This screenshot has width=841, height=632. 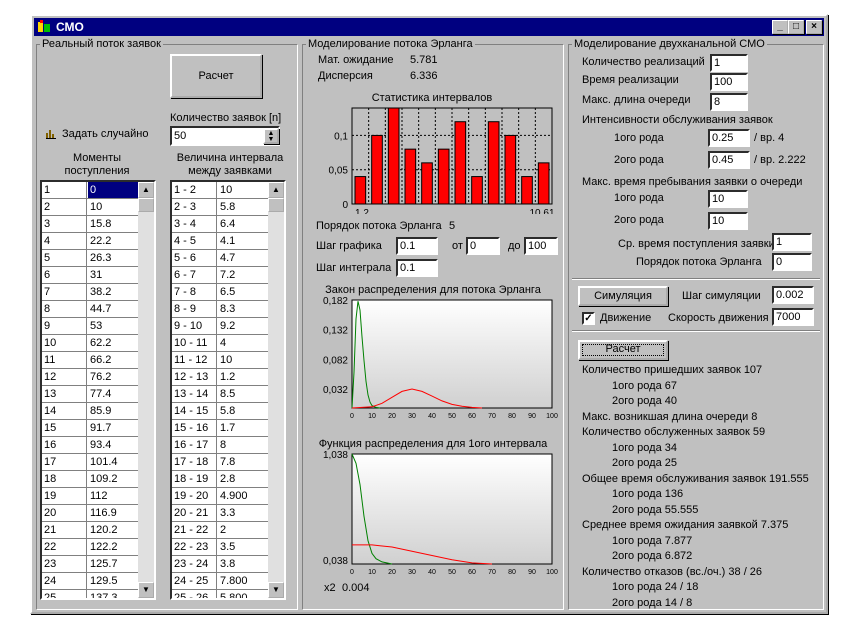 I want to click on list-row: 20 116.9, so click(x=90, y=513).